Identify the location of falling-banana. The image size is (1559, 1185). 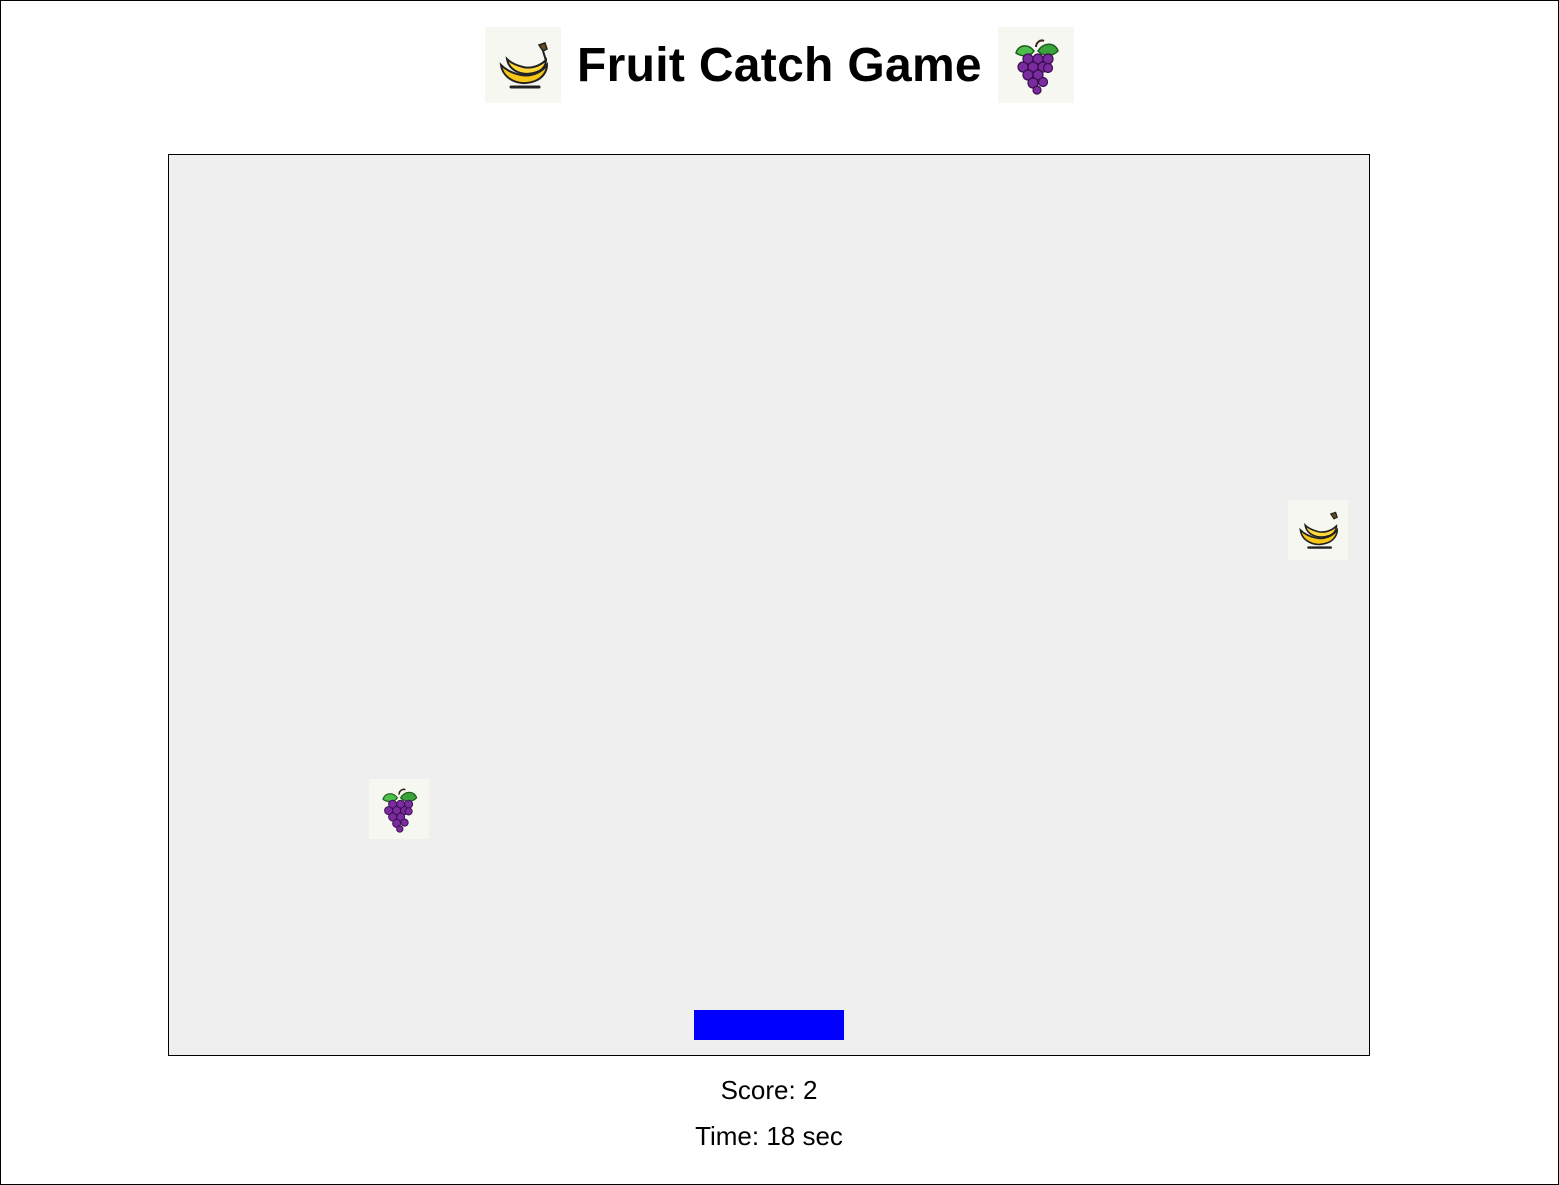
(1318, 530).